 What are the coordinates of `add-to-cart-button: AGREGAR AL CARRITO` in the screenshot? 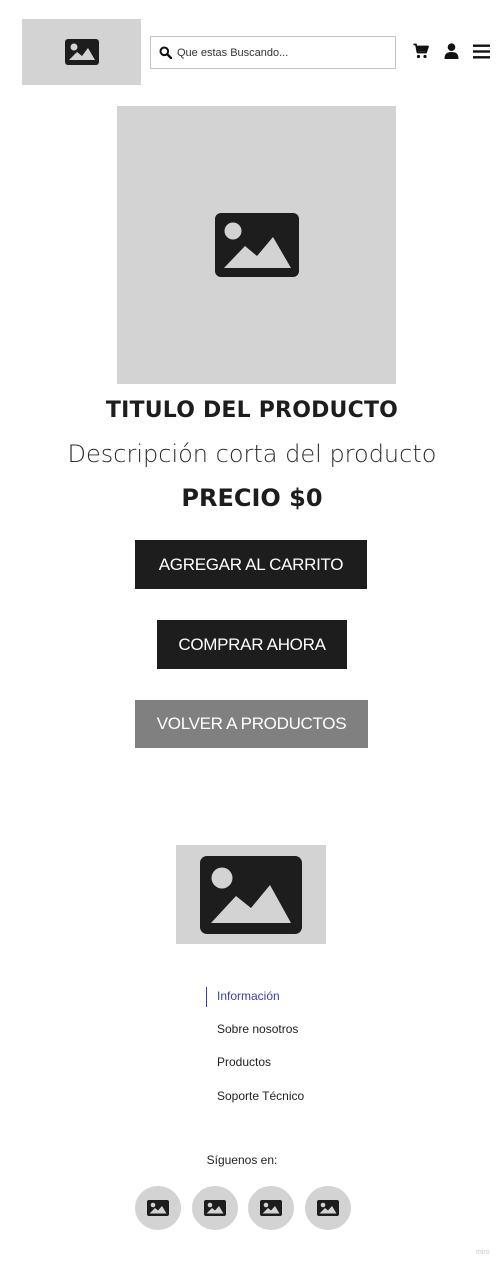 It's located at (251, 564).